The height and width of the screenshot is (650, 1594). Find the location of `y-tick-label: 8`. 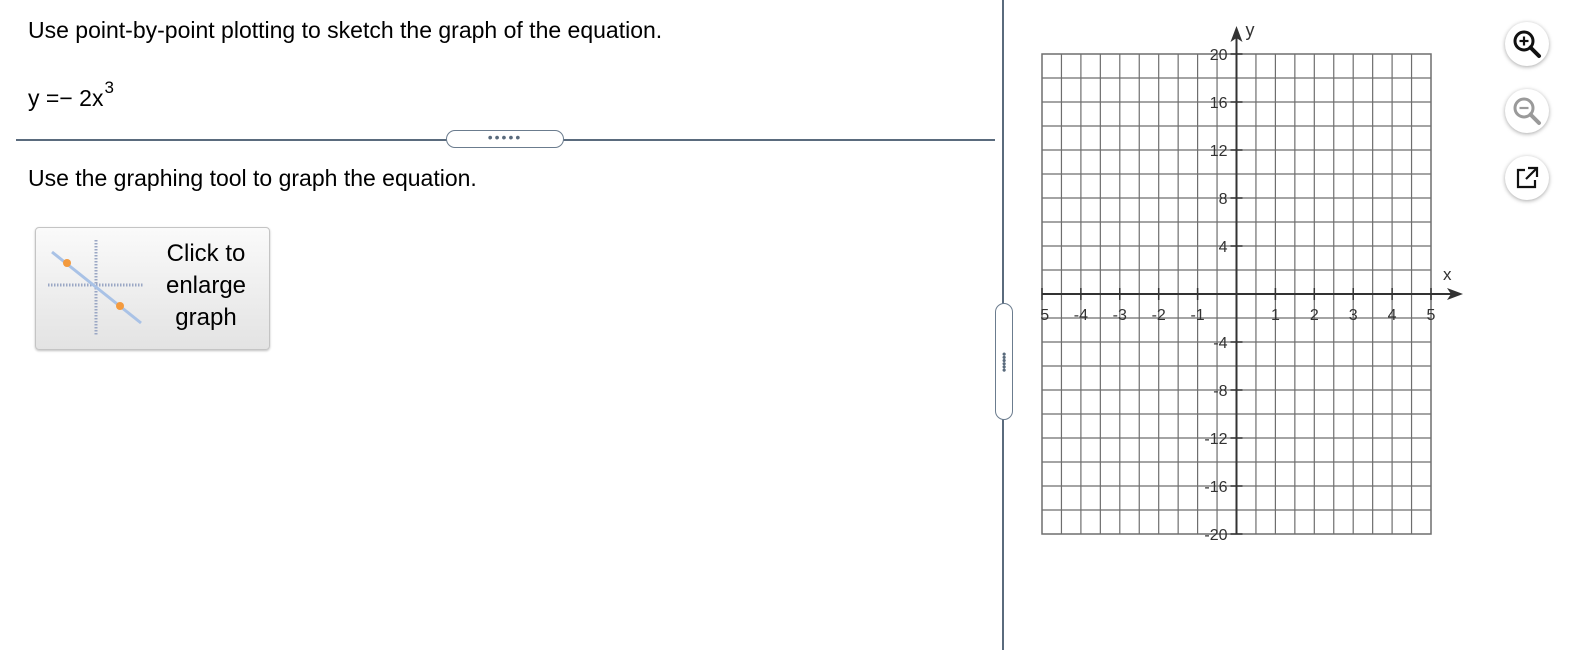

y-tick-label: 8 is located at coordinates (1223, 199).